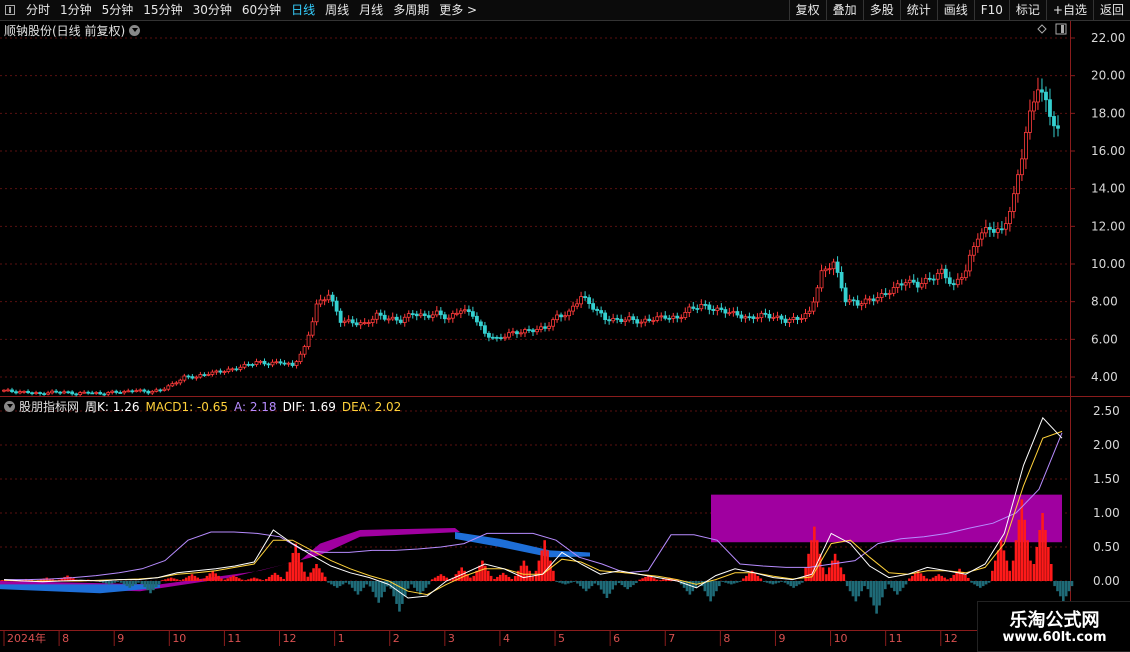  I want to click on tab-fenshi: 分时, so click(38, 10).